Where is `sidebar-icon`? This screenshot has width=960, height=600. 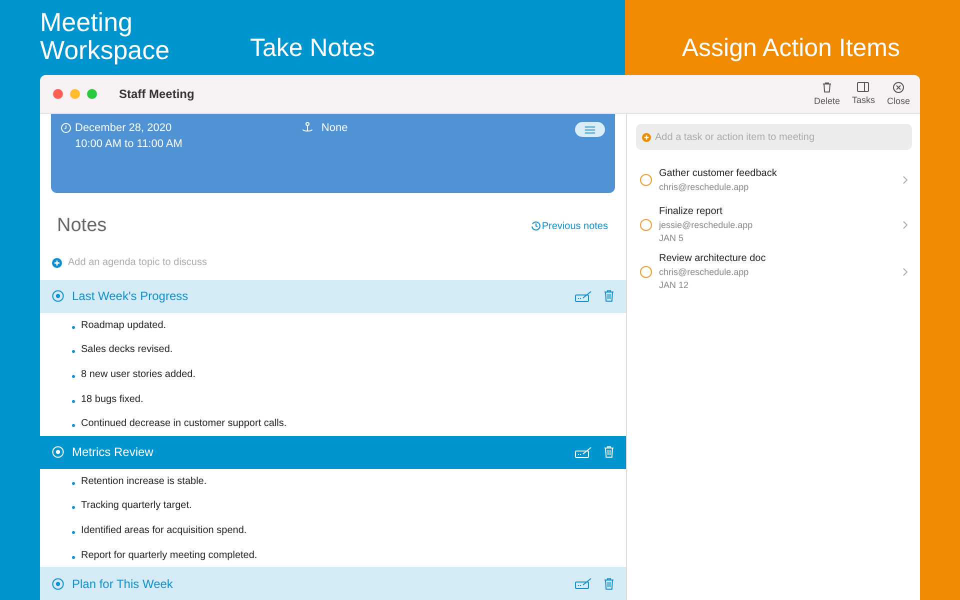
sidebar-icon is located at coordinates (863, 87).